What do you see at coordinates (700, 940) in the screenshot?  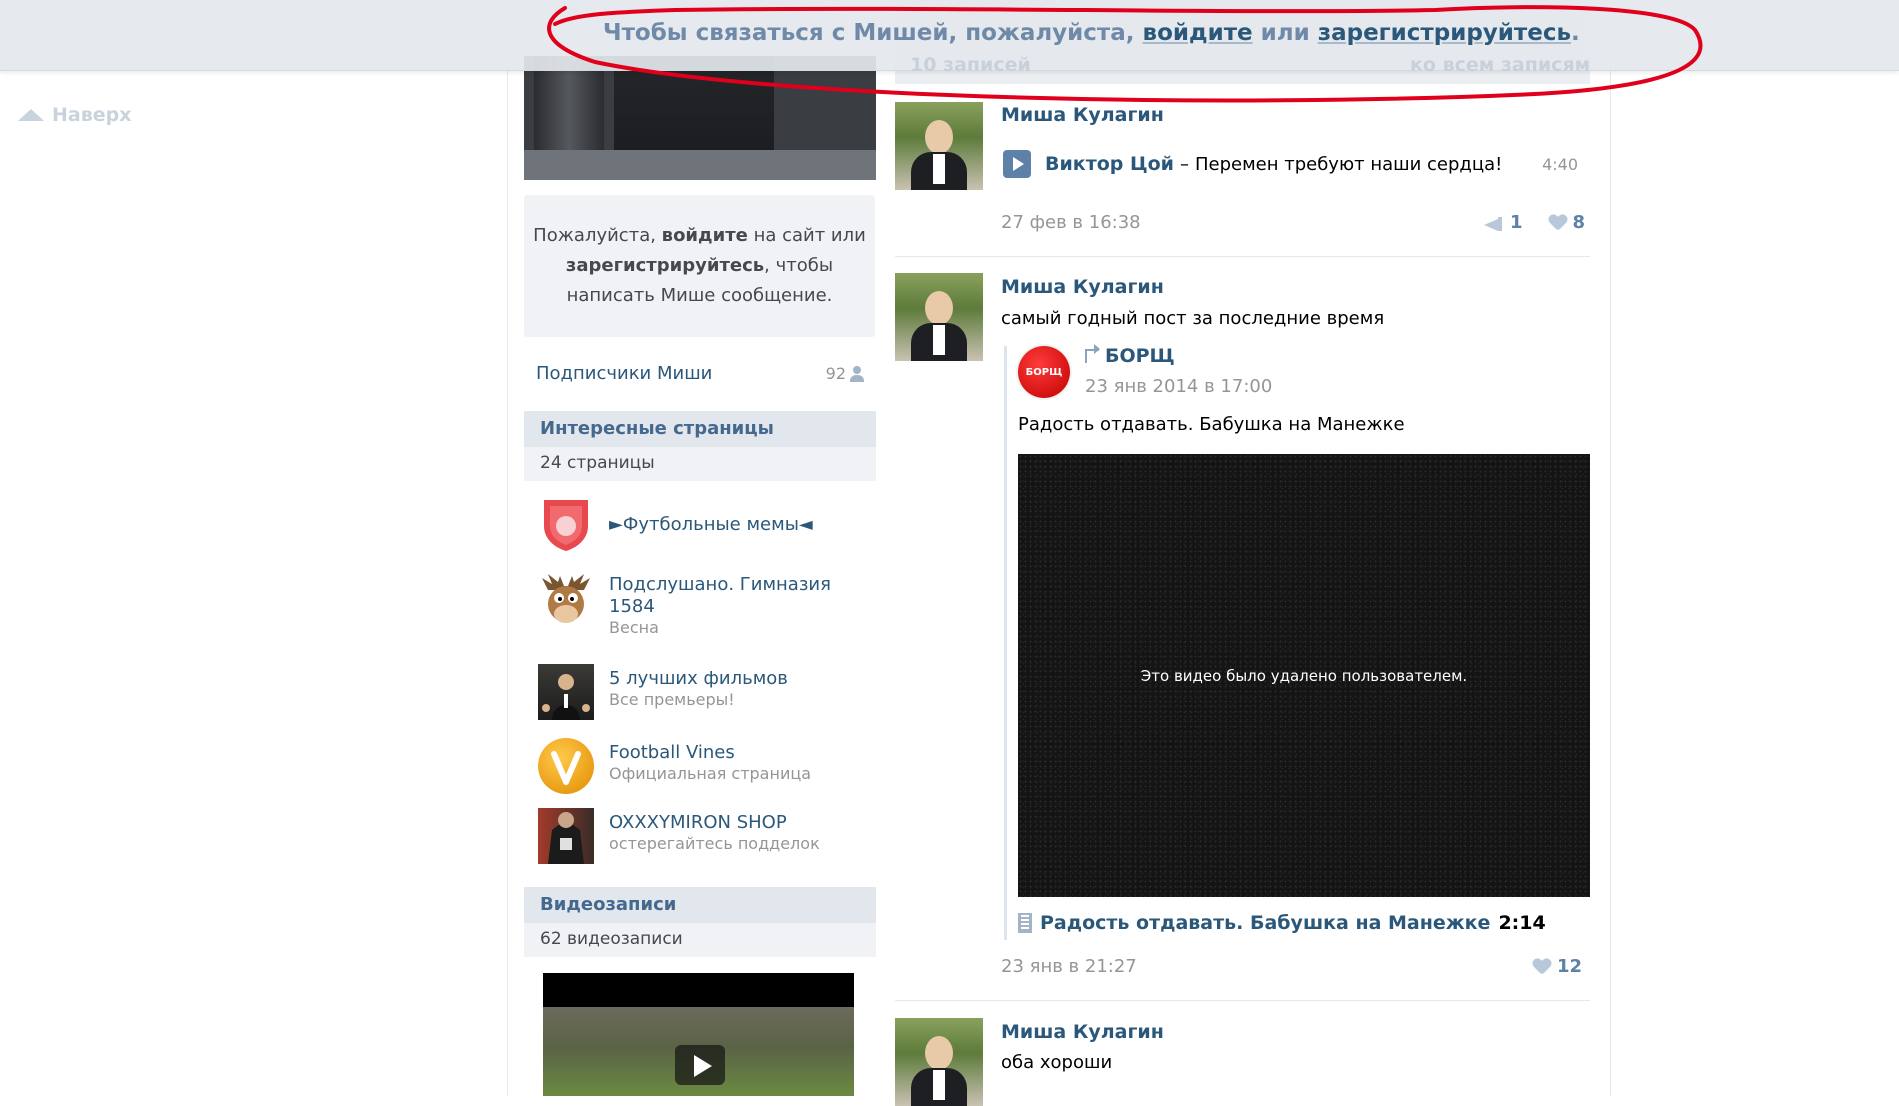 I see `videos-count: 62 видеозаписи` at bounding box center [700, 940].